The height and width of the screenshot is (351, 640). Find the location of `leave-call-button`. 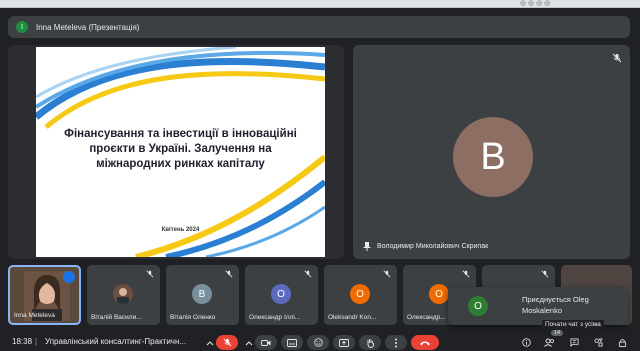

leave-call-button is located at coordinates (425, 342).